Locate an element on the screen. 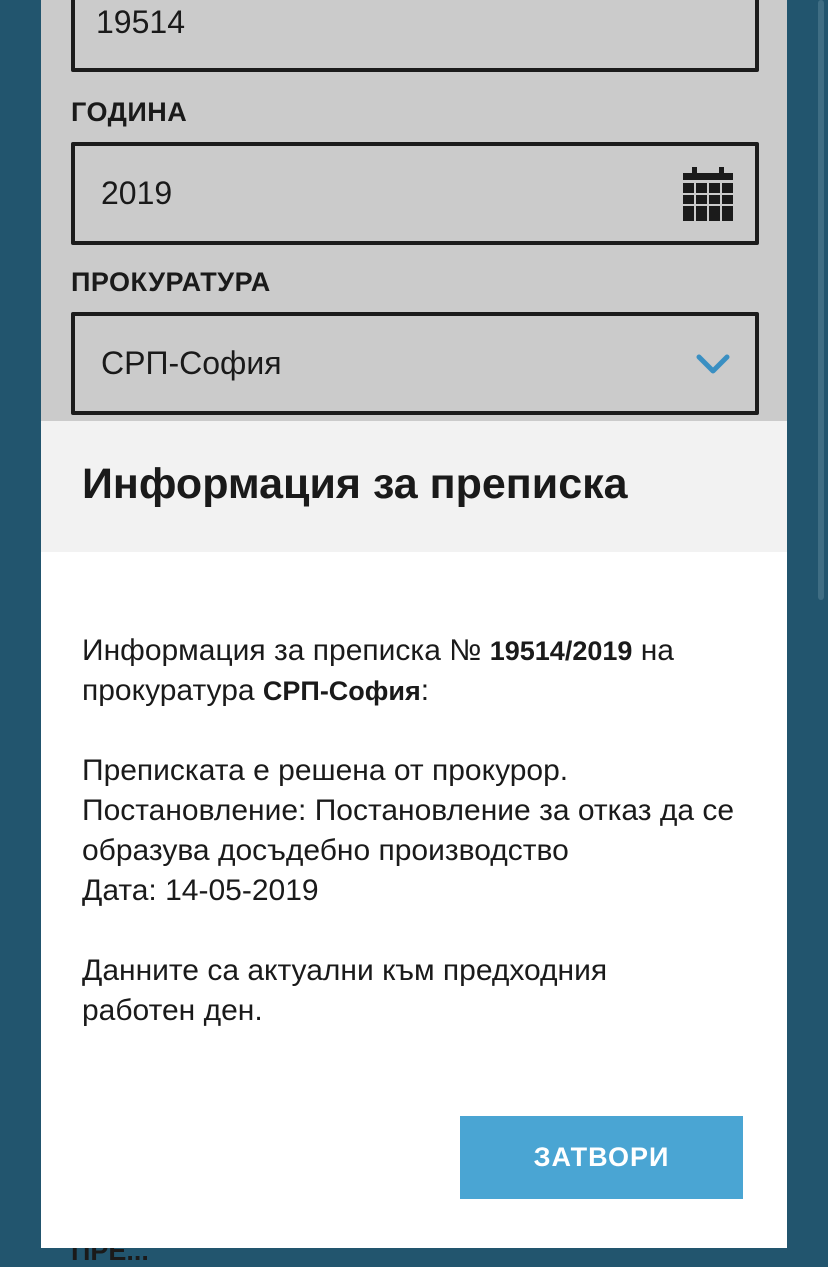  case-number: 19514/2019 is located at coordinates (561, 651).